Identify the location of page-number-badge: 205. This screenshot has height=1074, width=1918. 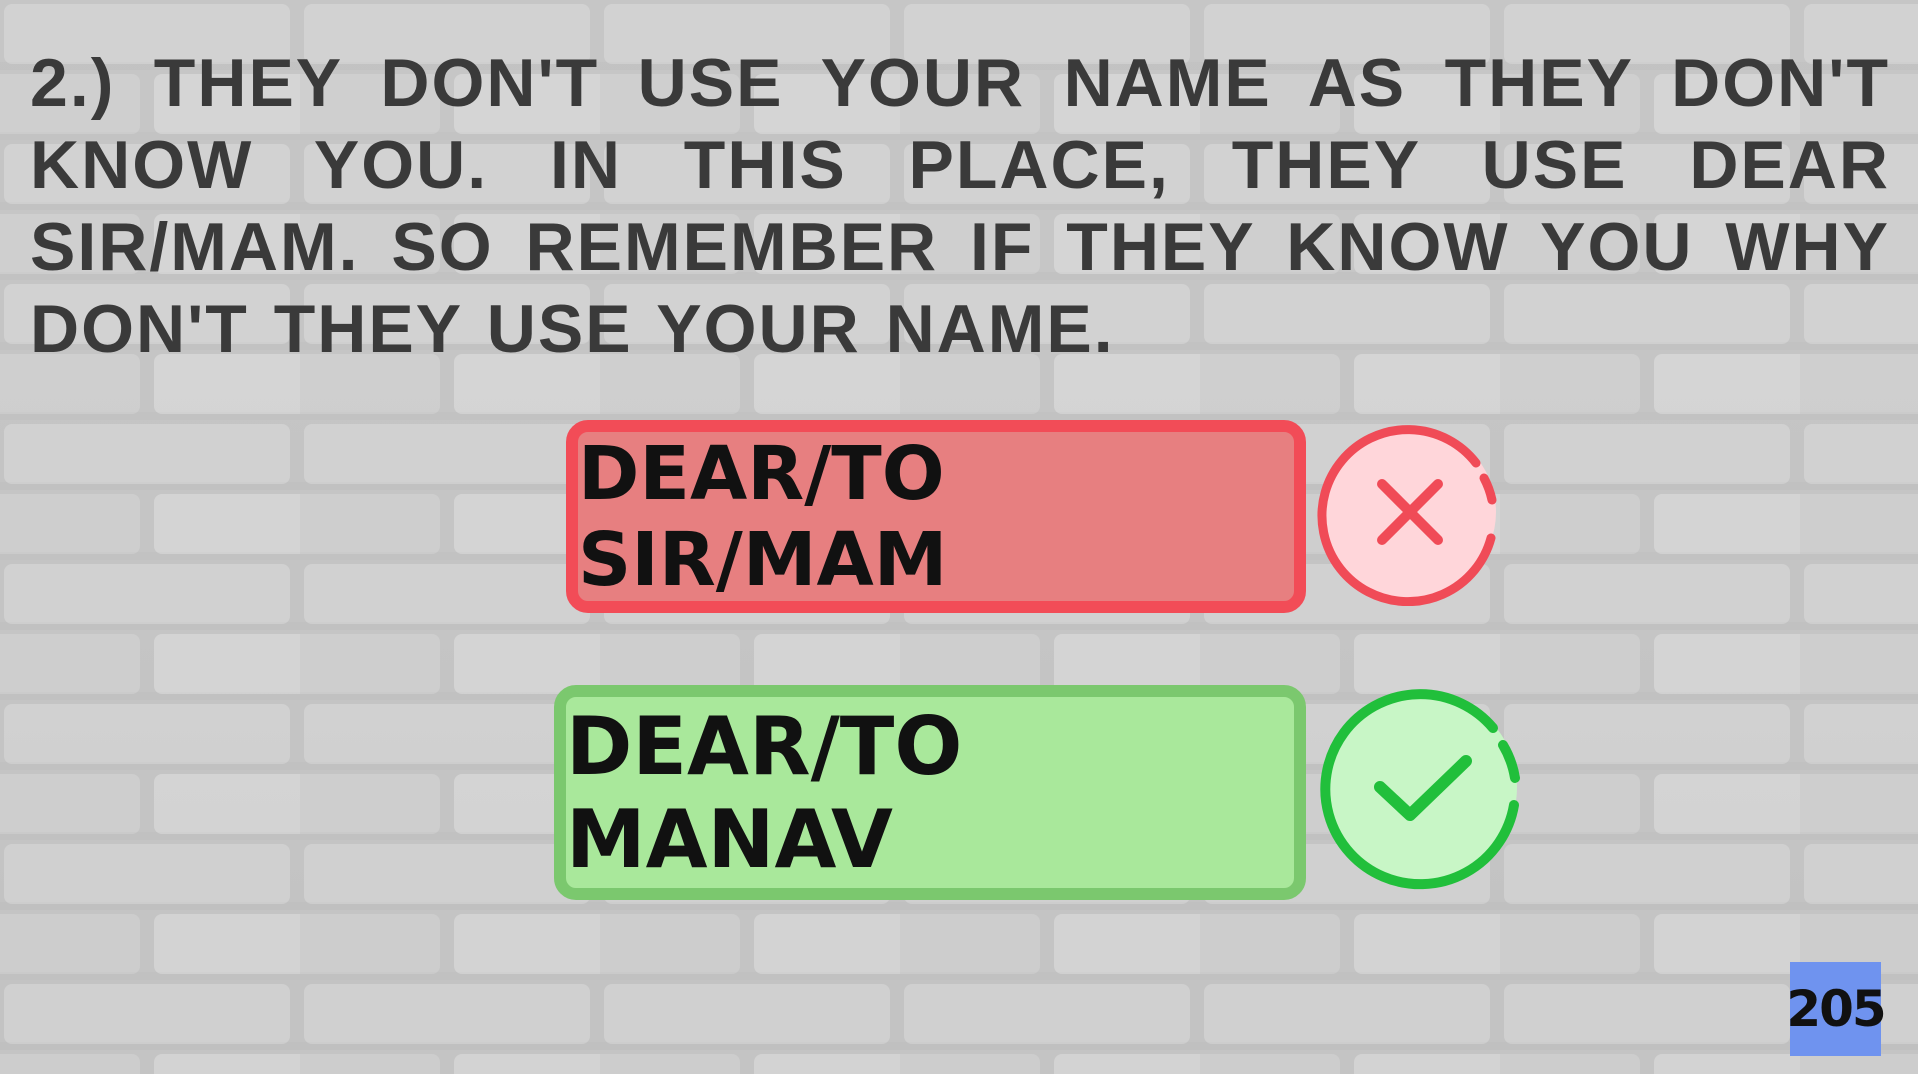
(1836, 1009).